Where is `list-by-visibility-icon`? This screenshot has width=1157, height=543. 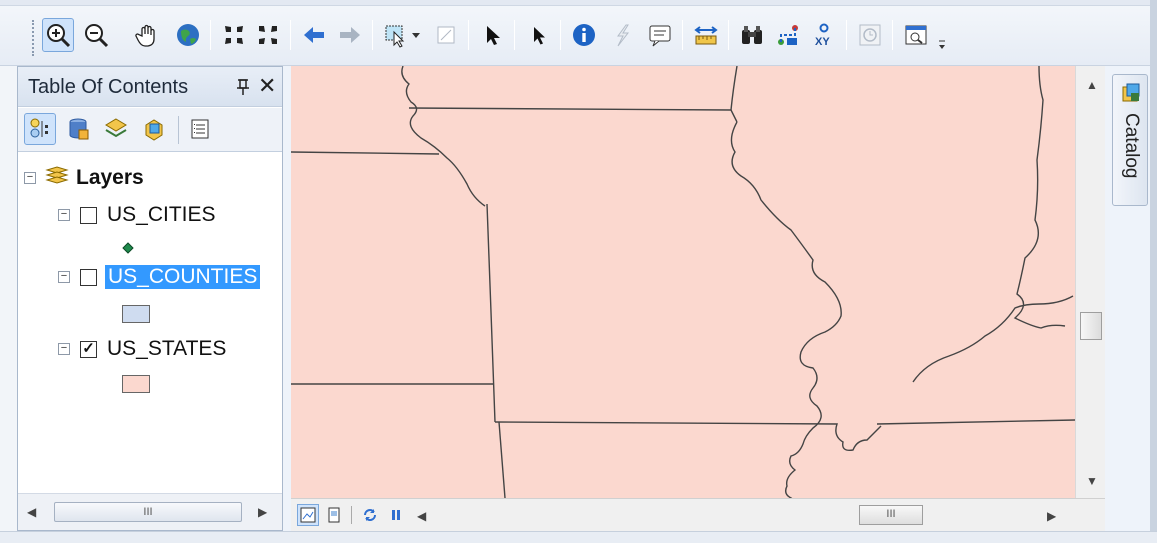
list-by-visibility-icon is located at coordinates (116, 128).